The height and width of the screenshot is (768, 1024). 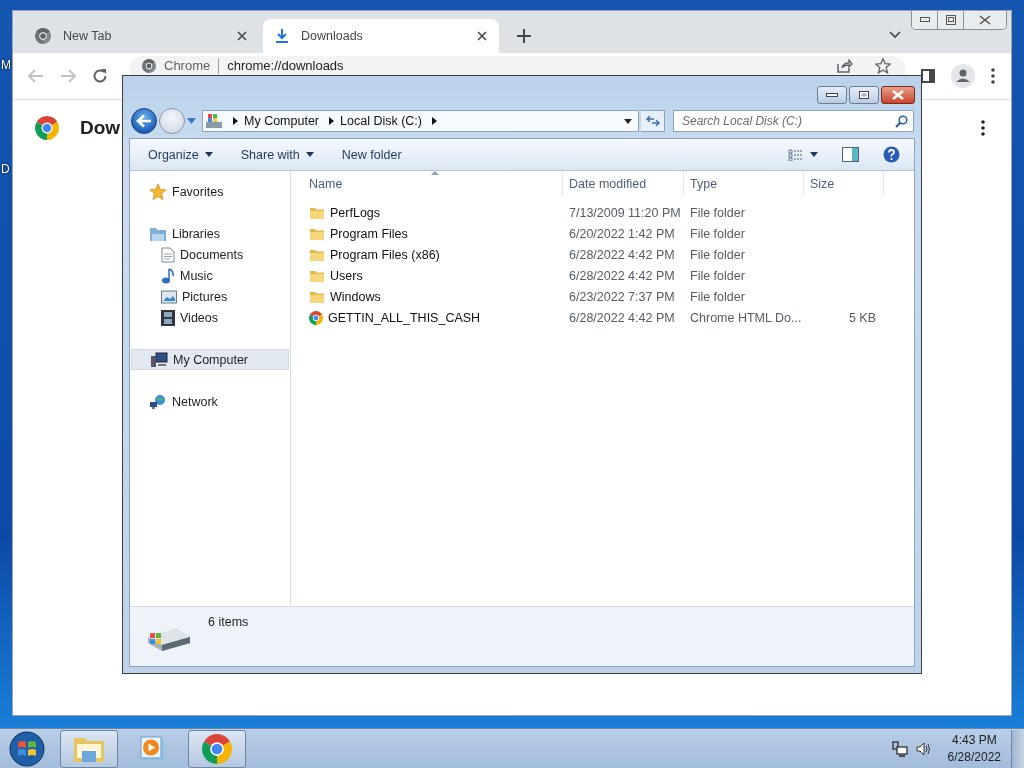 What do you see at coordinates (622, 233) in the screenshot?
I see `table-cell-text: 6/20/2022 1:42 PM` at bounding box center [622, 233].